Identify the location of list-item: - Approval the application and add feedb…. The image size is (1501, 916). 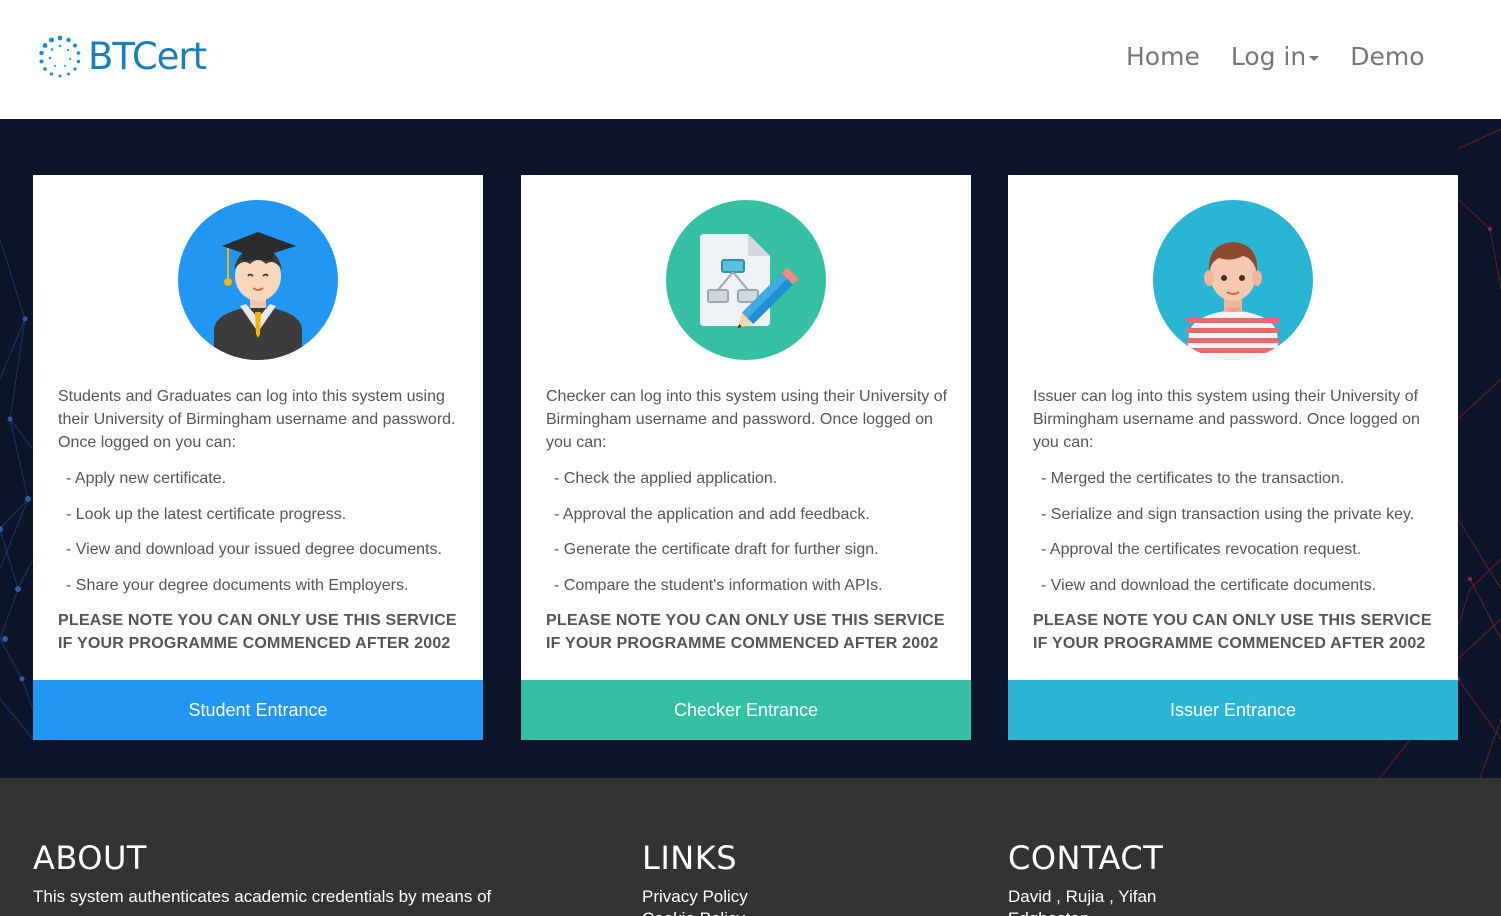
(712, 514).